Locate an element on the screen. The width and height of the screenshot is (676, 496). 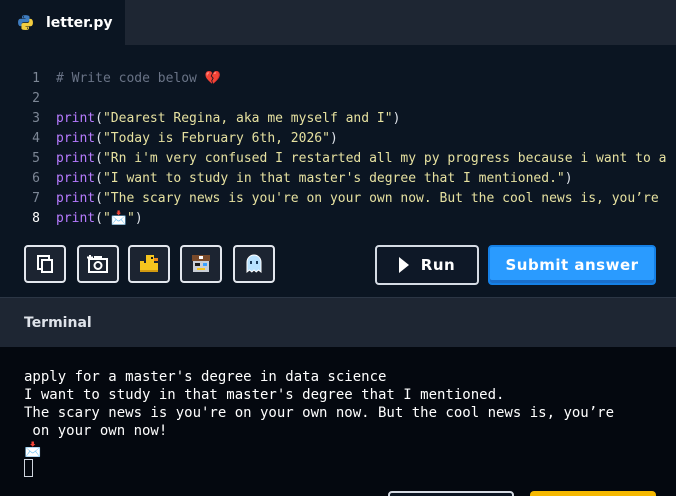
play-icon is located at coordinates (403, 265).